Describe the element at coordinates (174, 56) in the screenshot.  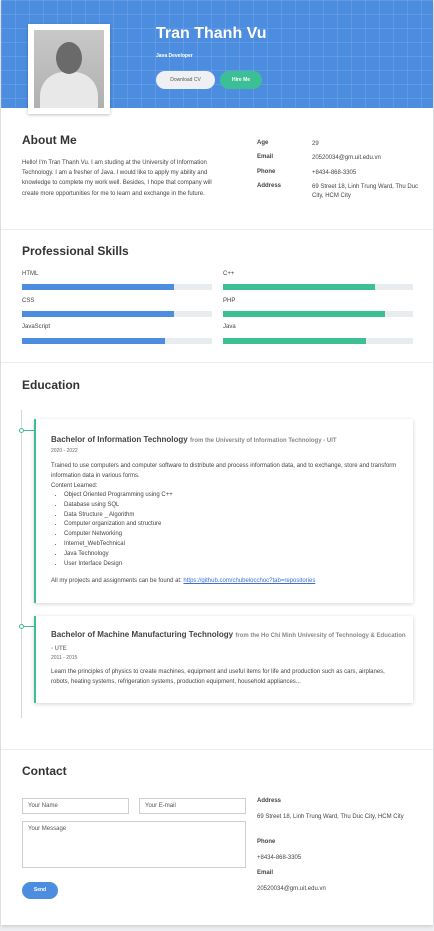
I see `profile-role: Java Developer` at that location.